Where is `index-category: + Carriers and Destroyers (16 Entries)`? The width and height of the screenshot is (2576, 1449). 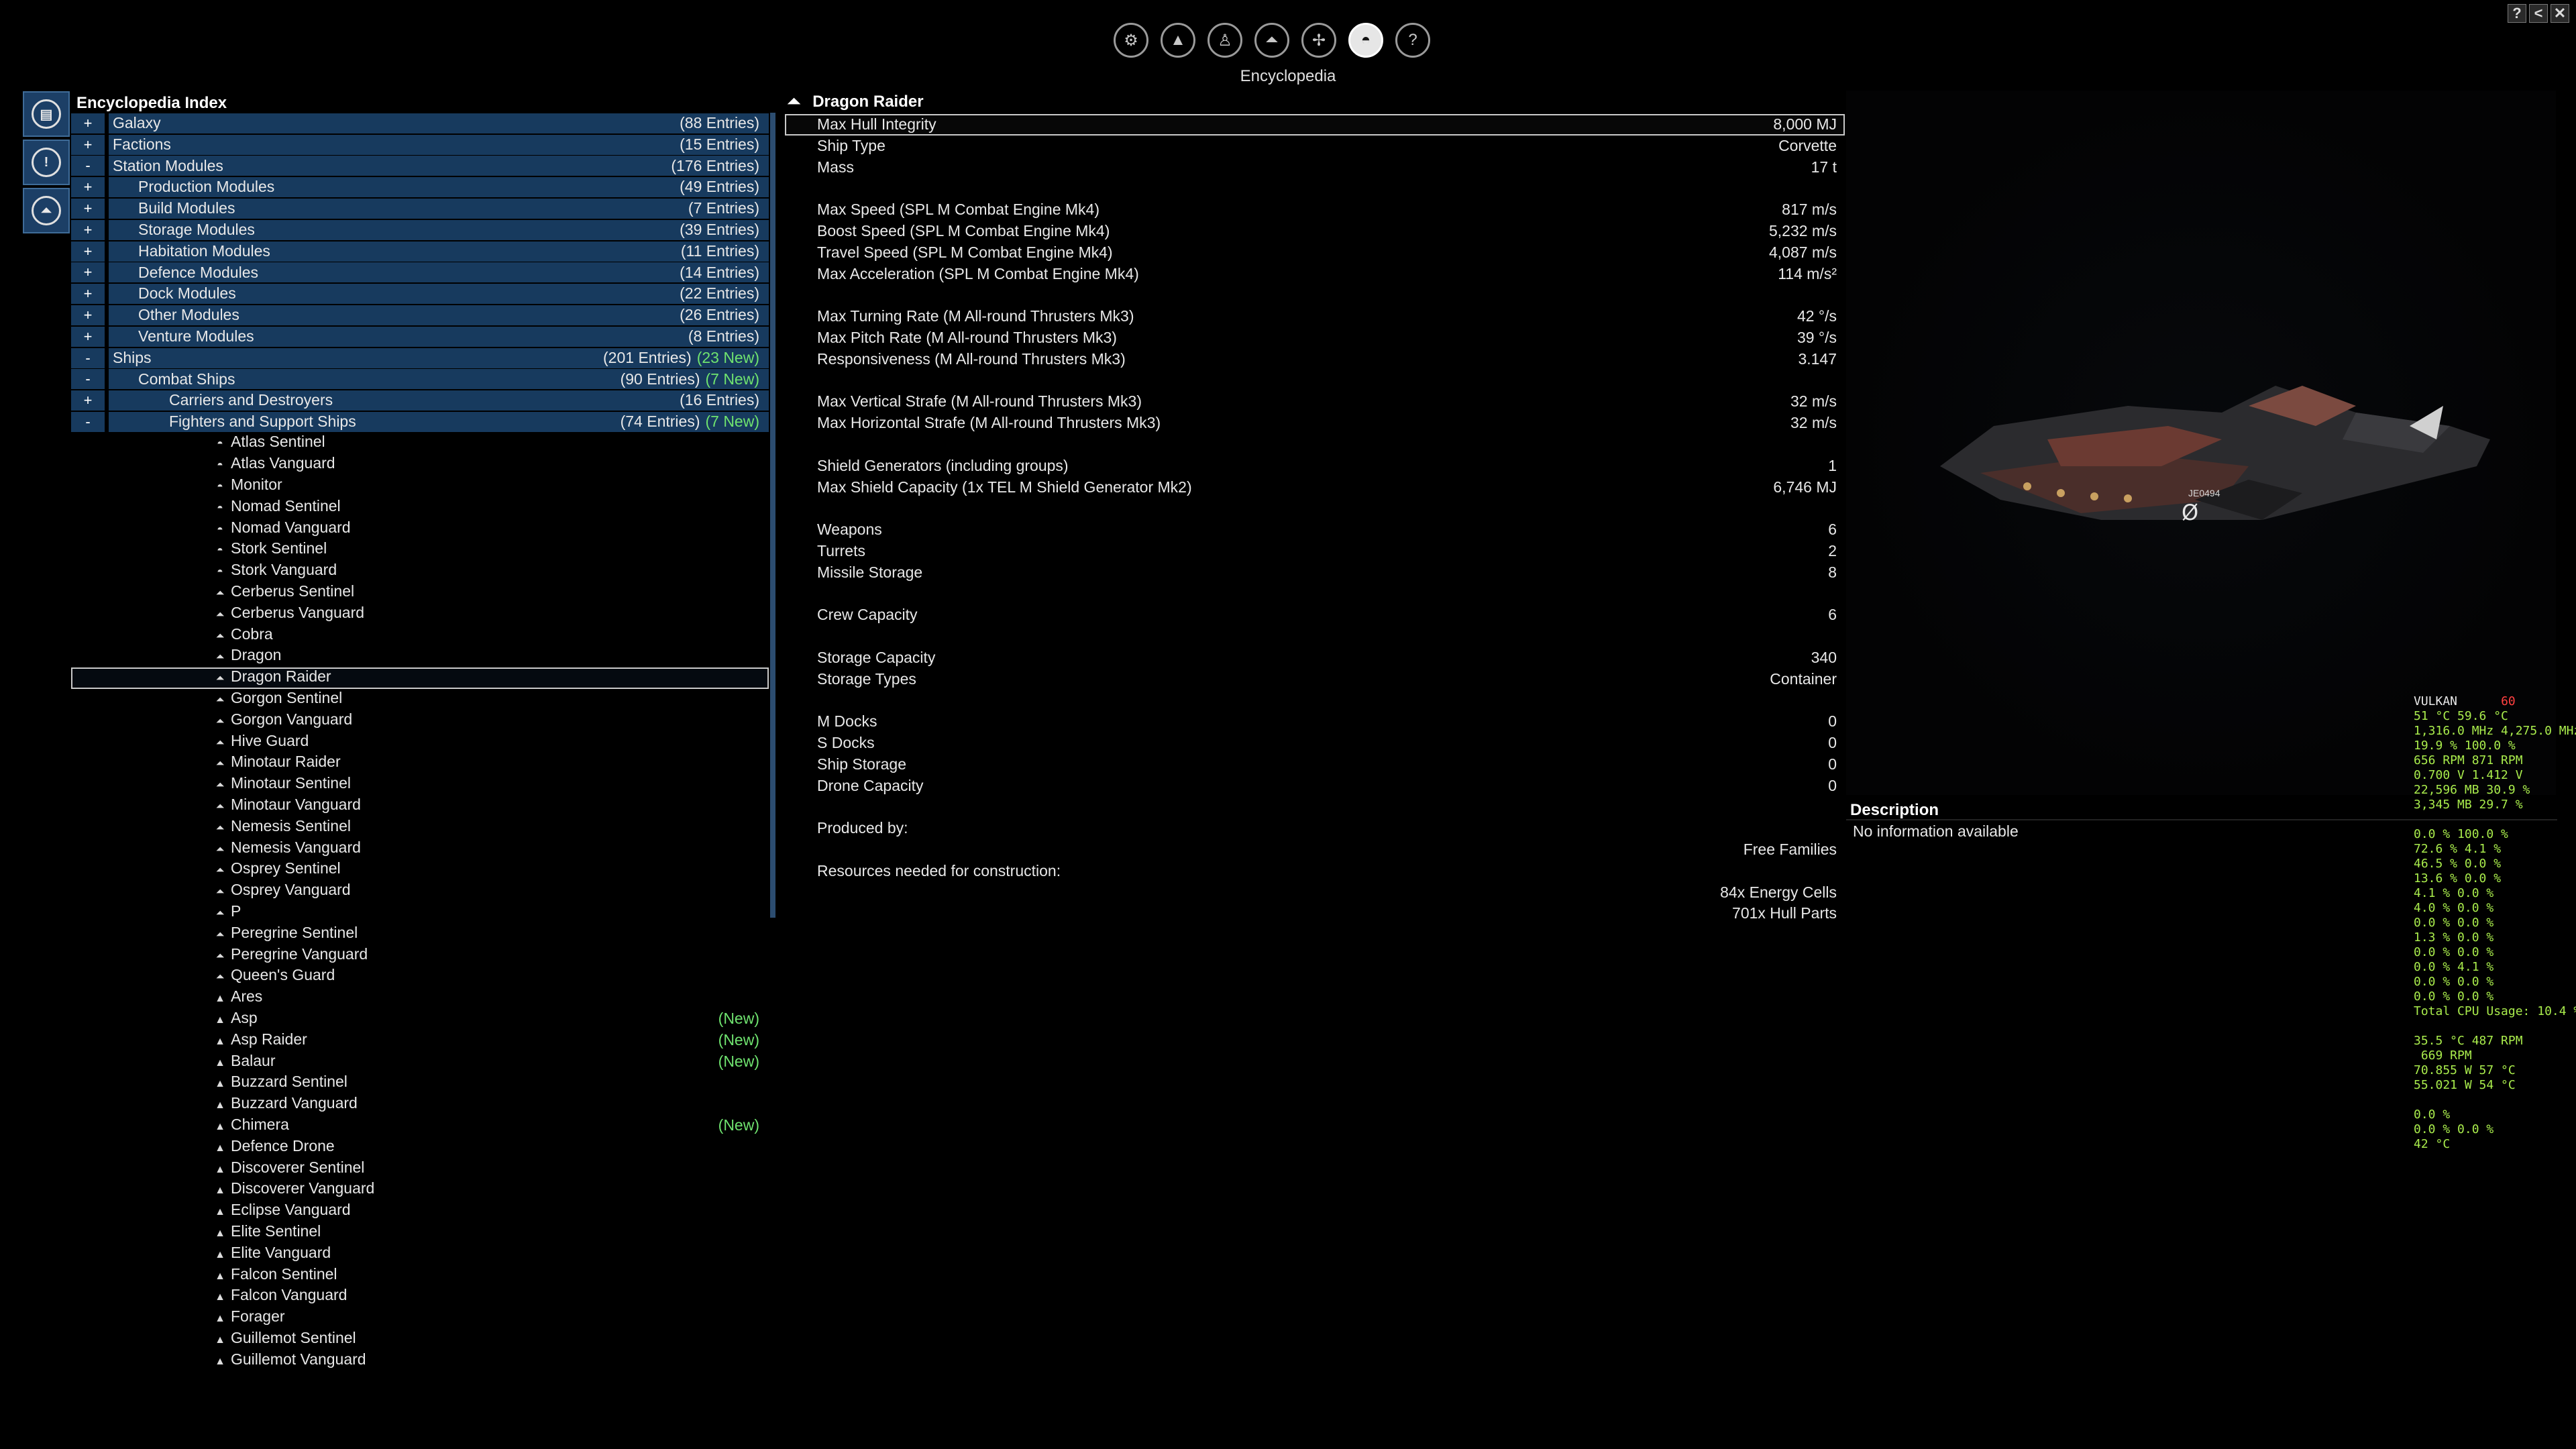
index-category: + Carriers and Destroyers (16 Entries) is located at coordinates (420, 400).